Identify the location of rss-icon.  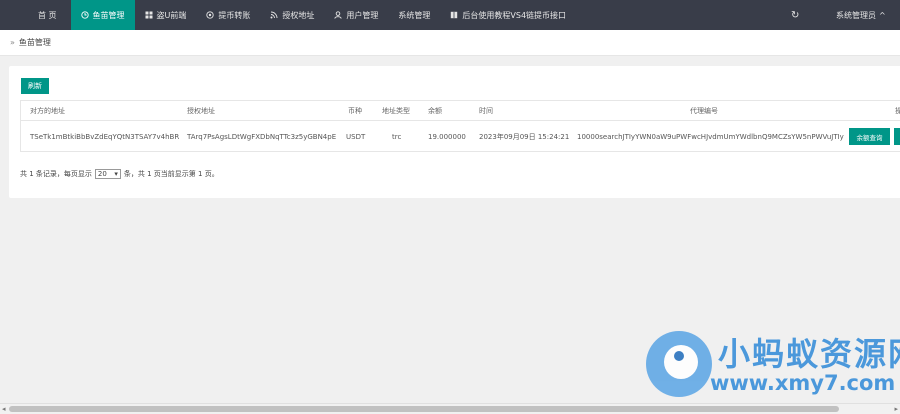
(274, 15).